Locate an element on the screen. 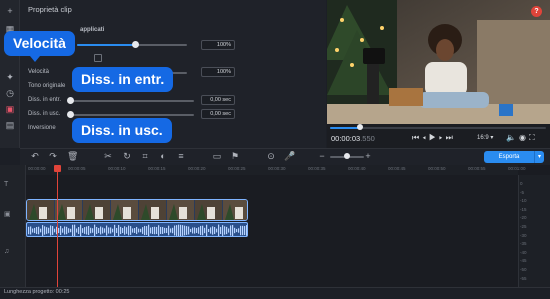 The height and width of the screenshot is (299, 550). volume-icon: 🔈 is located at coordinates (512, 137).